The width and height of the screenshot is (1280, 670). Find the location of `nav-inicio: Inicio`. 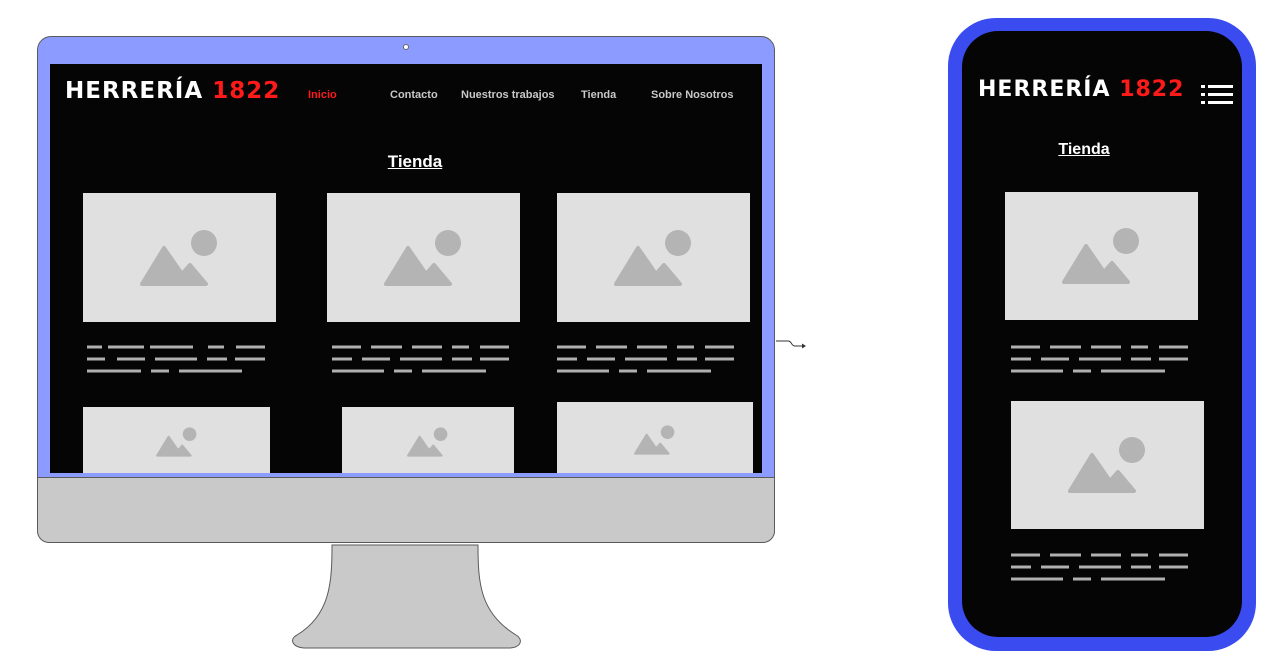

nav-inicio: Inicio is located at coordinates (322, 95).